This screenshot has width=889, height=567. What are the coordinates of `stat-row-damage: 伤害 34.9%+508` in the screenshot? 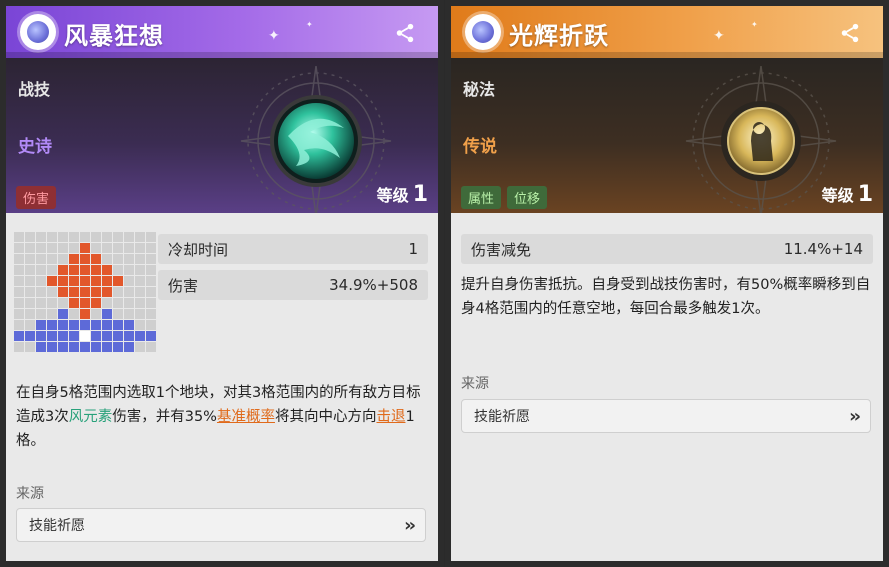 It's located at (293, 285).